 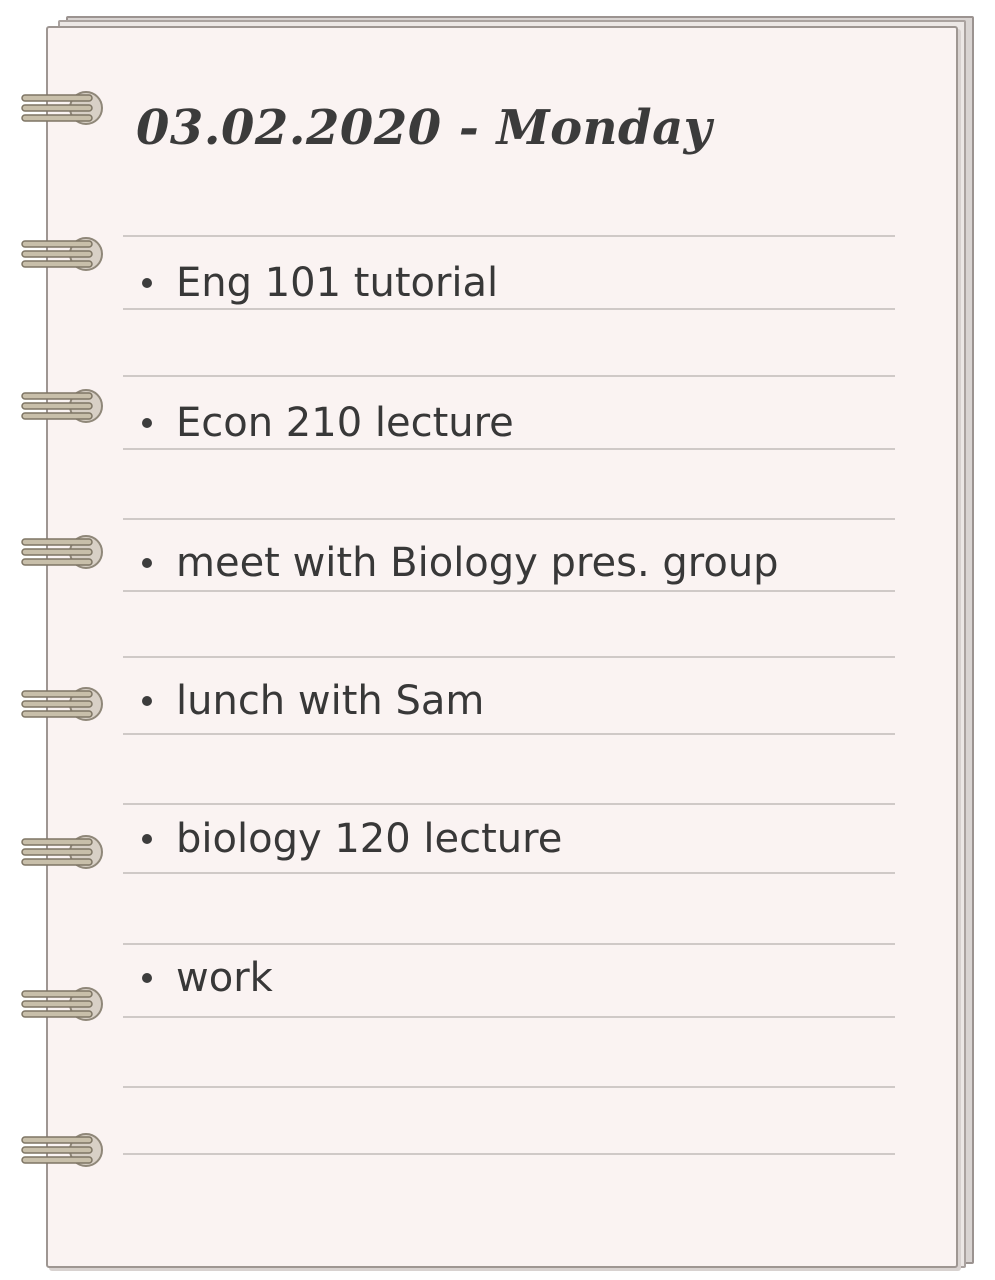 What do you see at coordinates (224, 978) in the screenshot?
I see `list-item-text: work` at bounding box center [224, 978].